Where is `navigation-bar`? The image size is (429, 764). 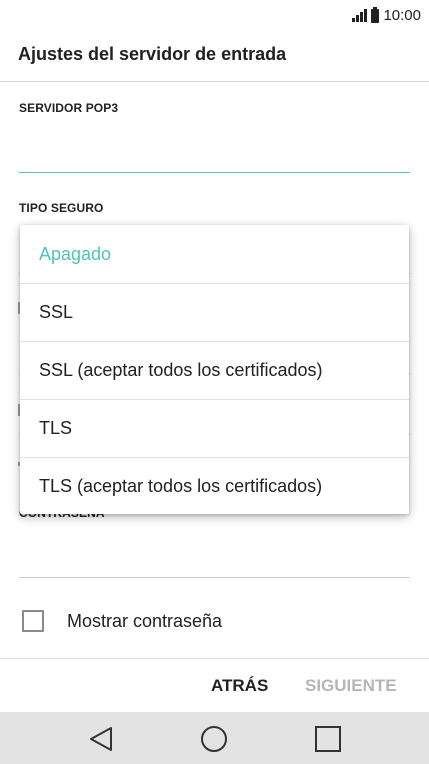
navigation-bar is located at coordinates (214, 738).